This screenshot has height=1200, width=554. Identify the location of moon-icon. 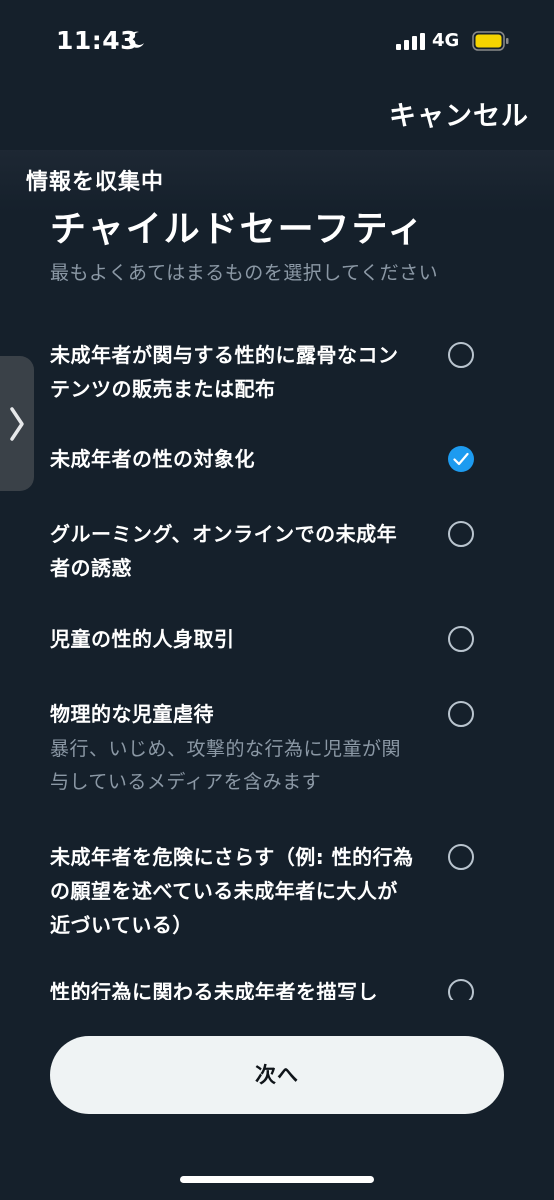
(136, 39).